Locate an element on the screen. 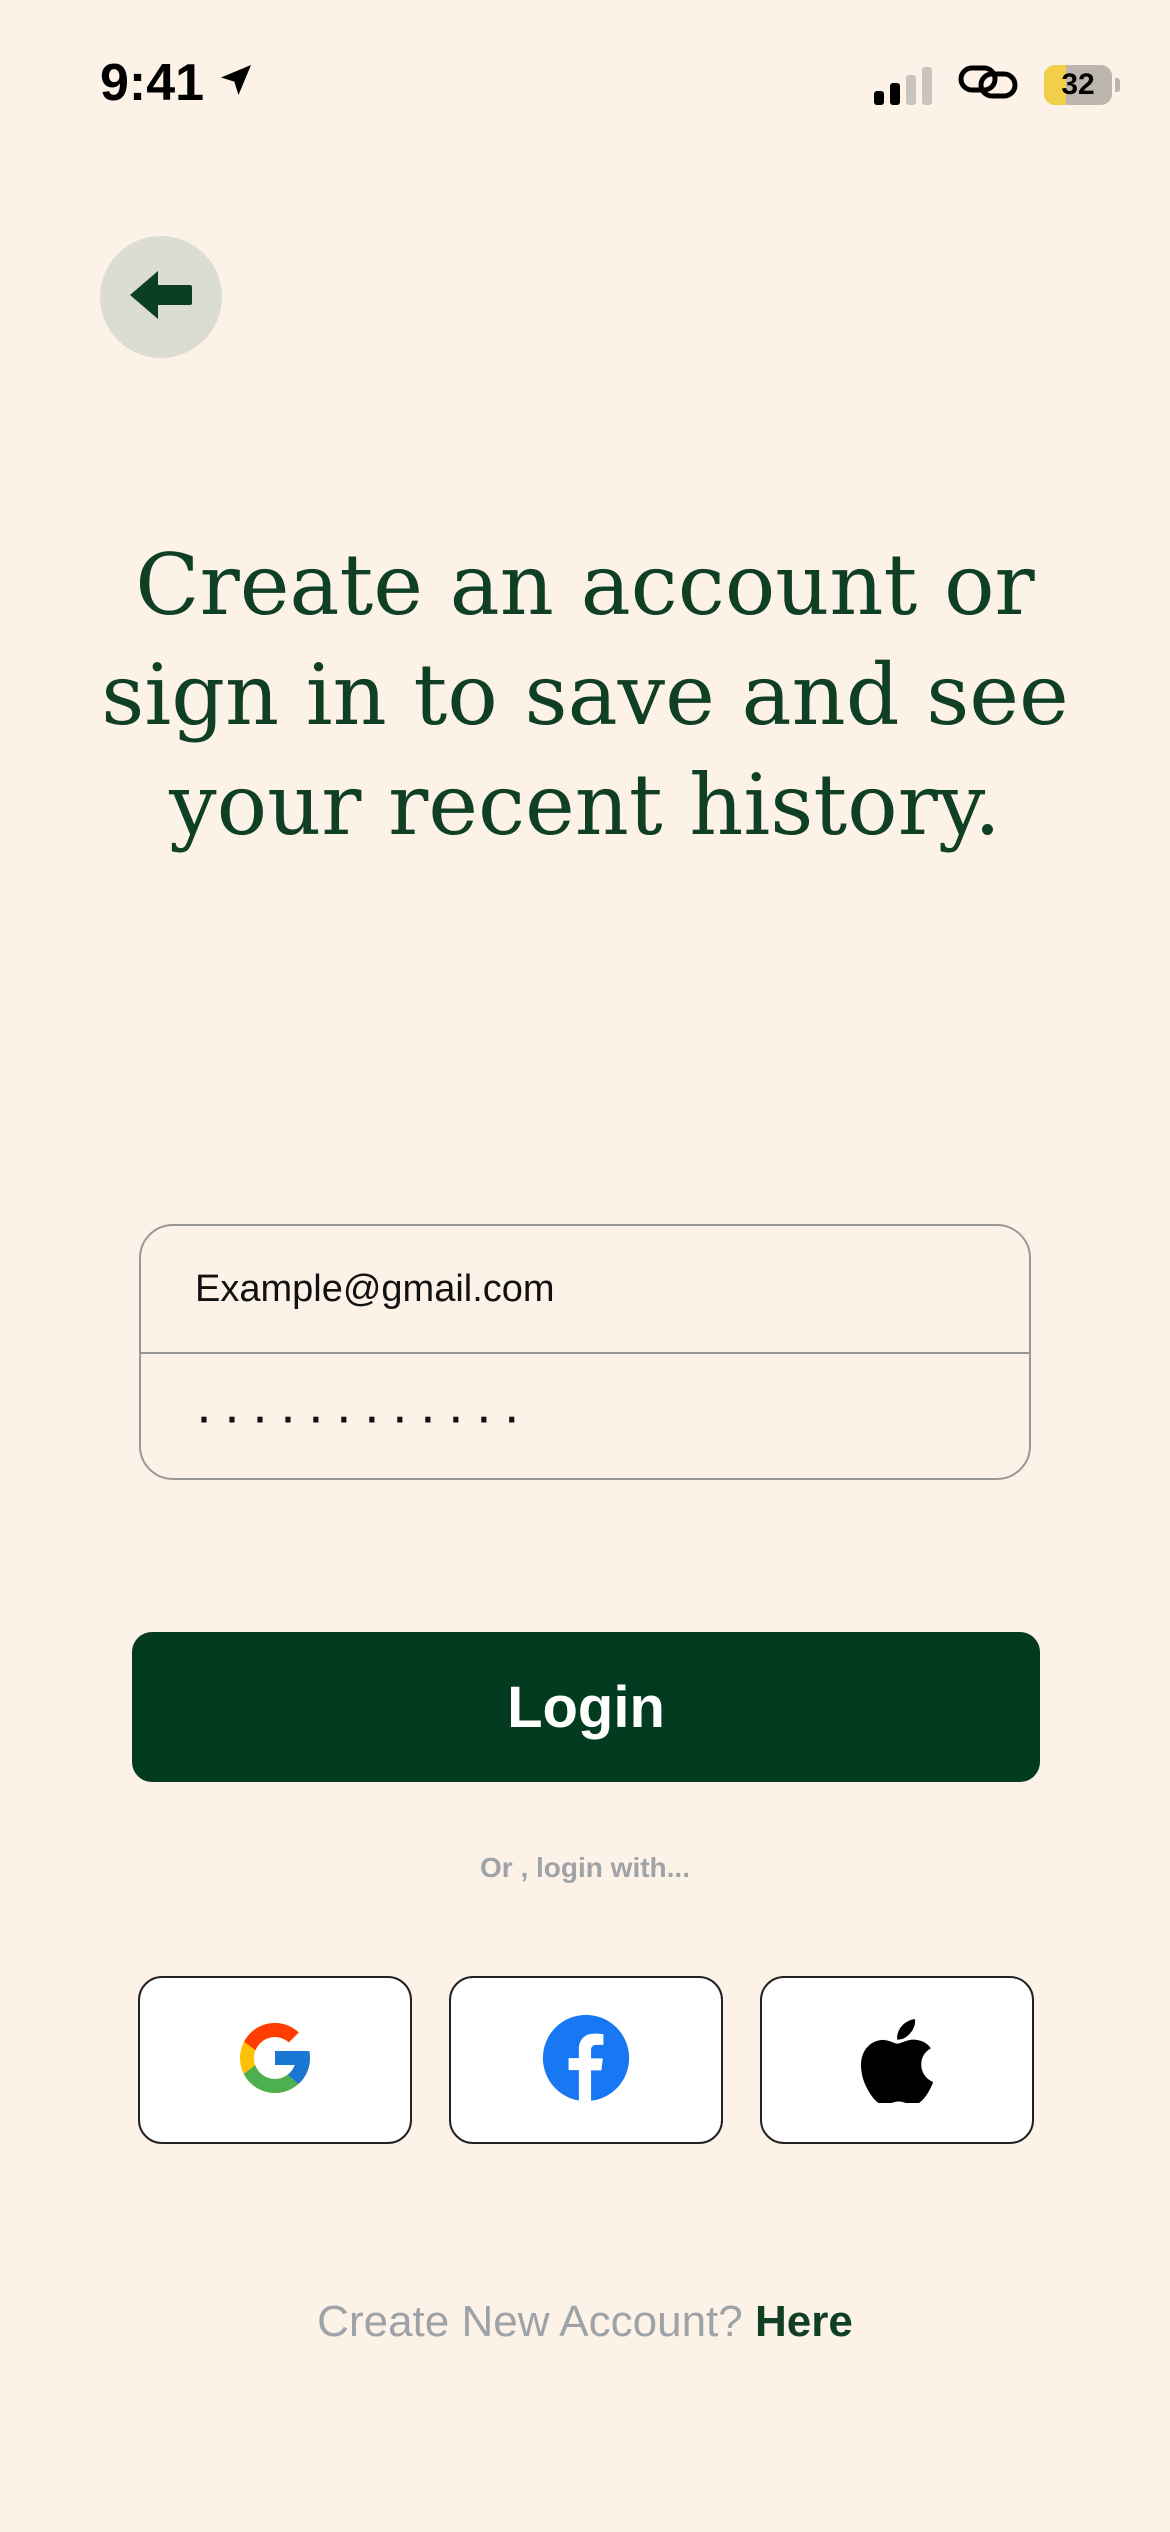 This screenshot has height=2532, width=1170. apple-login-button is located at coordinates (897, 2060).